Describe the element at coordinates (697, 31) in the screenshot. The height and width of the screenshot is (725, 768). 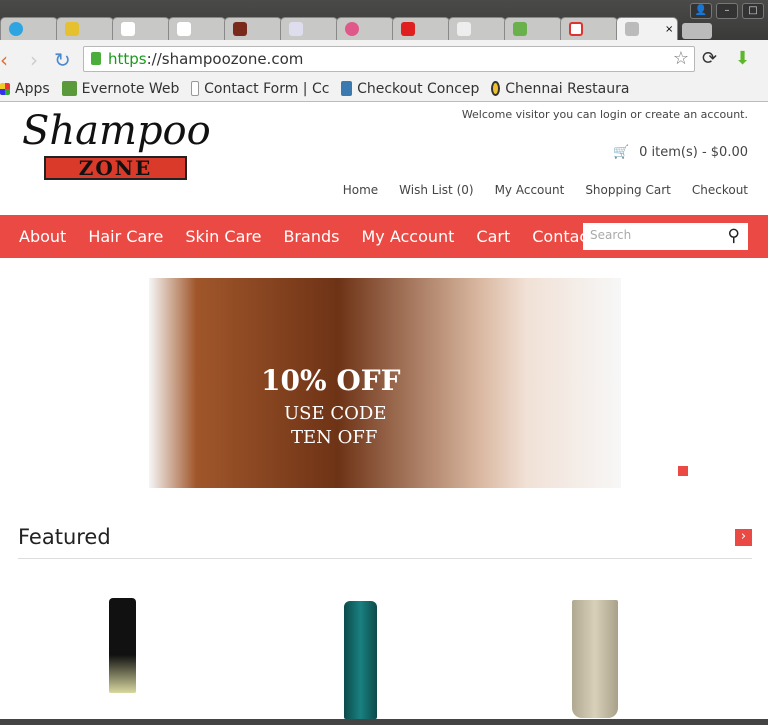
I see `new-tab-button` at that location.